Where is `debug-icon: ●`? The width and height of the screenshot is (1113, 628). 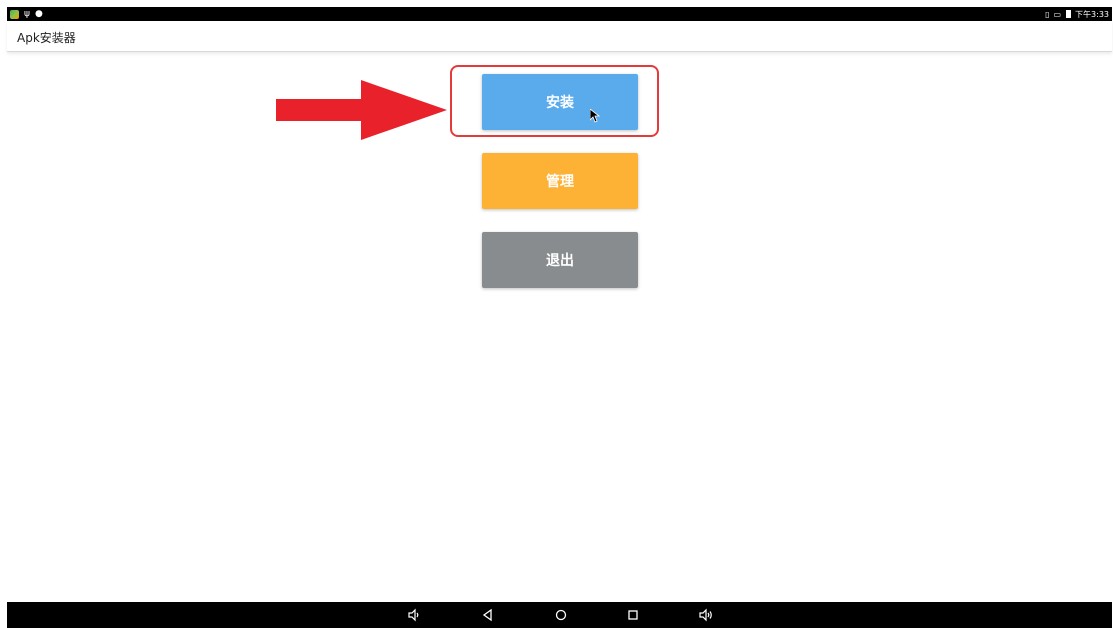
debug-icon: ● is located at coordinates (38, 14).